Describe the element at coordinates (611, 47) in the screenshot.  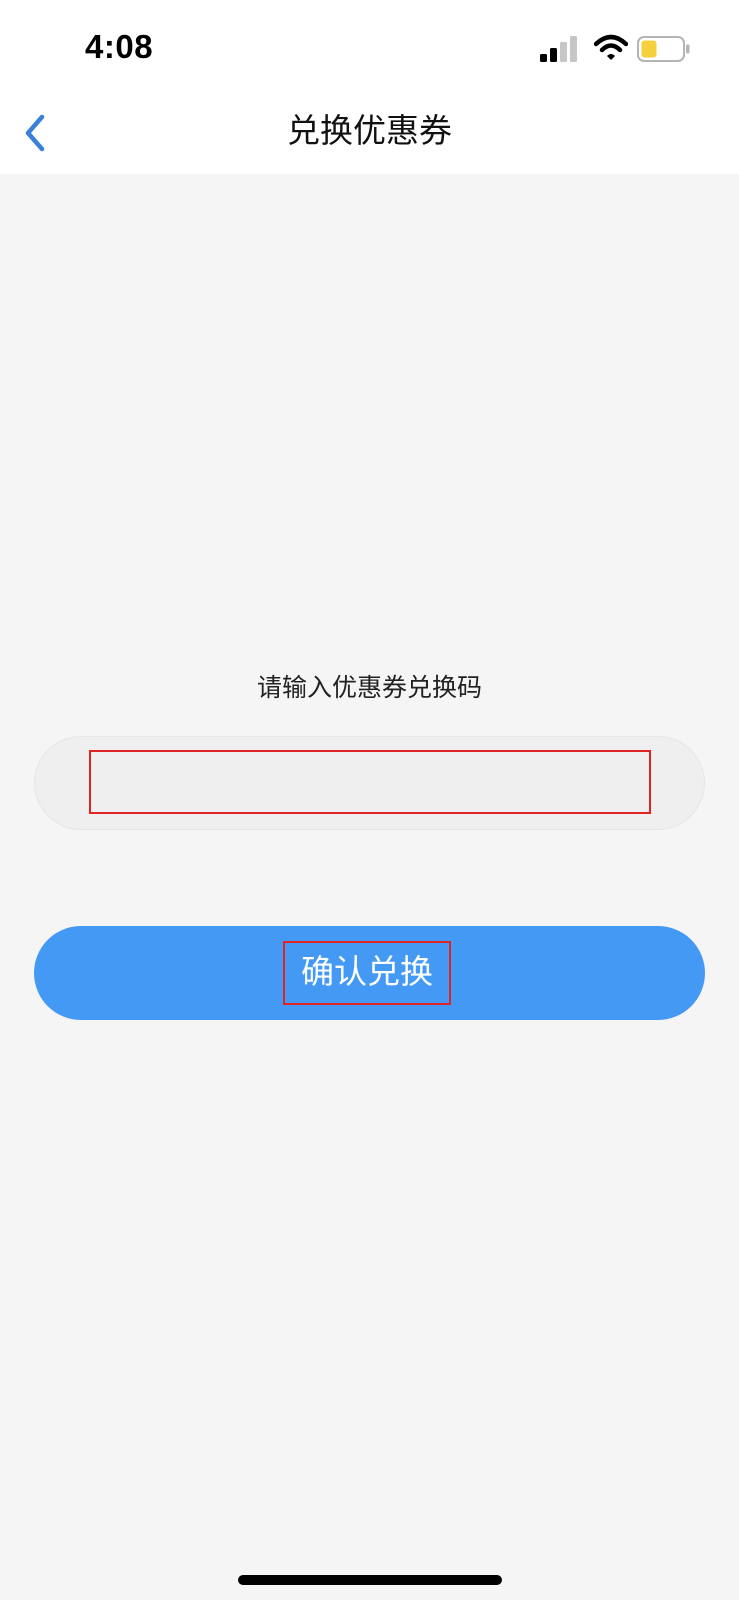
I see `wifi-icon` at that location.